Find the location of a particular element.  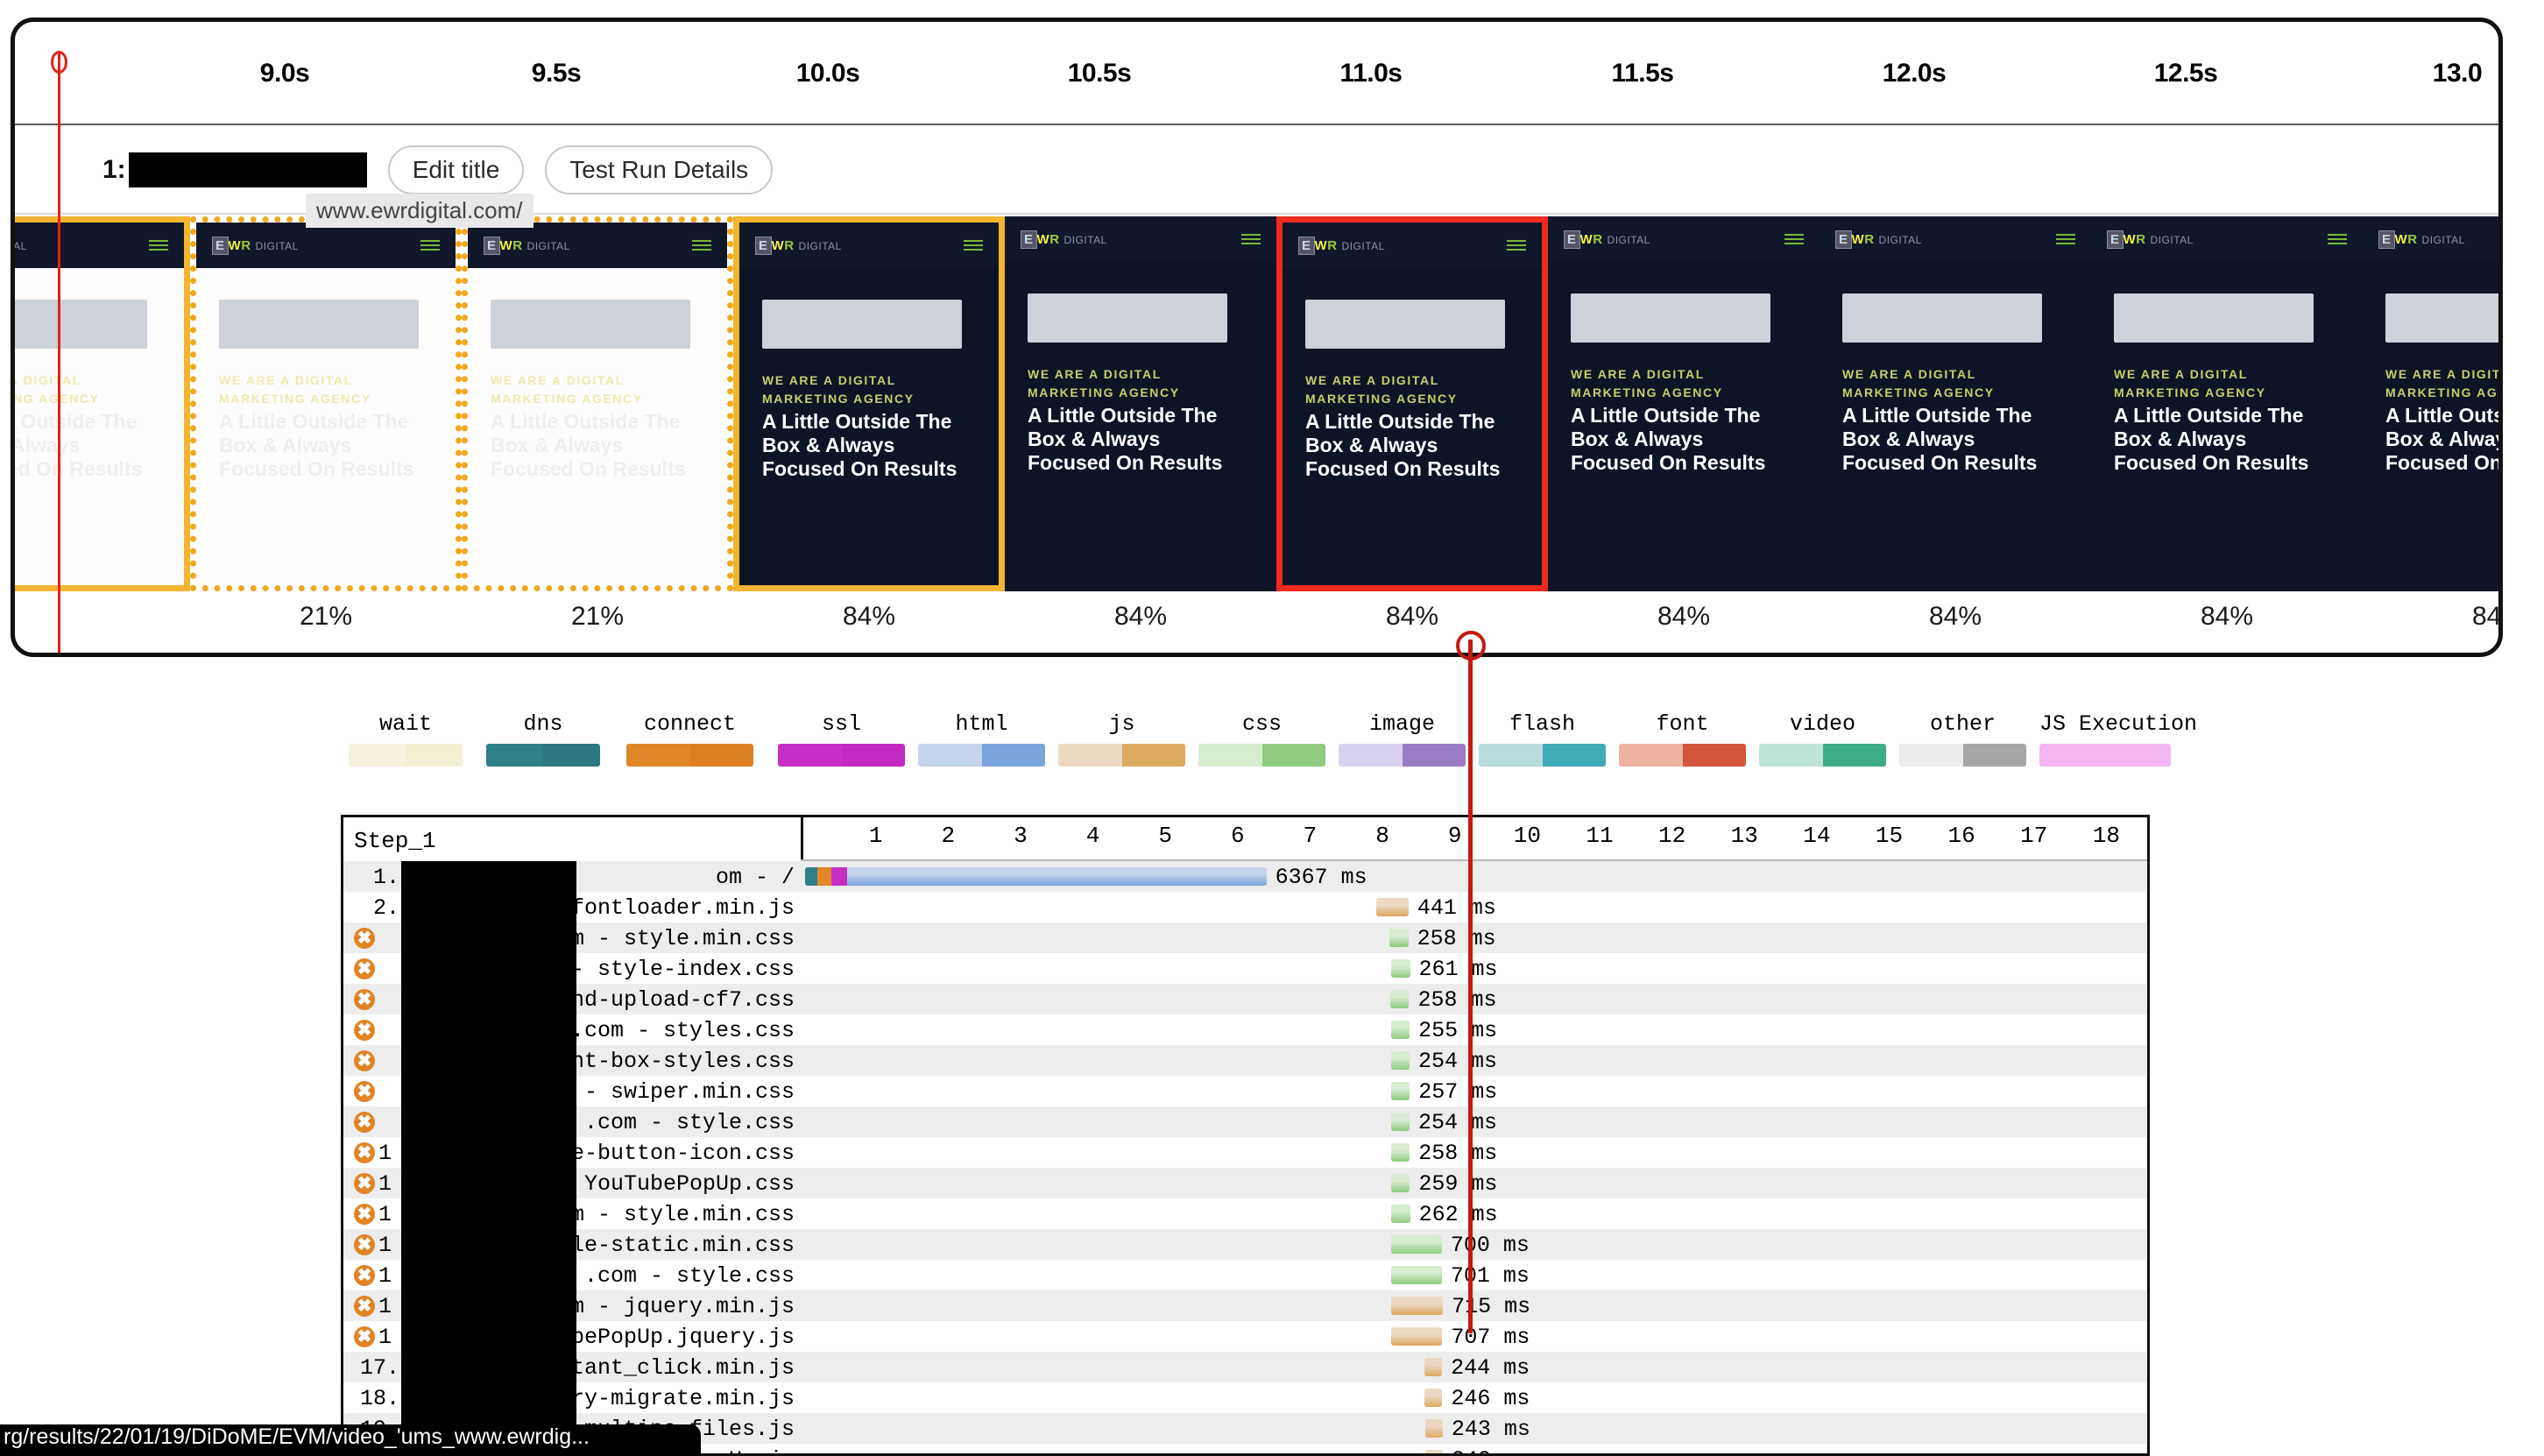

legend-item-video: video is located at coordinates (1822, 739).